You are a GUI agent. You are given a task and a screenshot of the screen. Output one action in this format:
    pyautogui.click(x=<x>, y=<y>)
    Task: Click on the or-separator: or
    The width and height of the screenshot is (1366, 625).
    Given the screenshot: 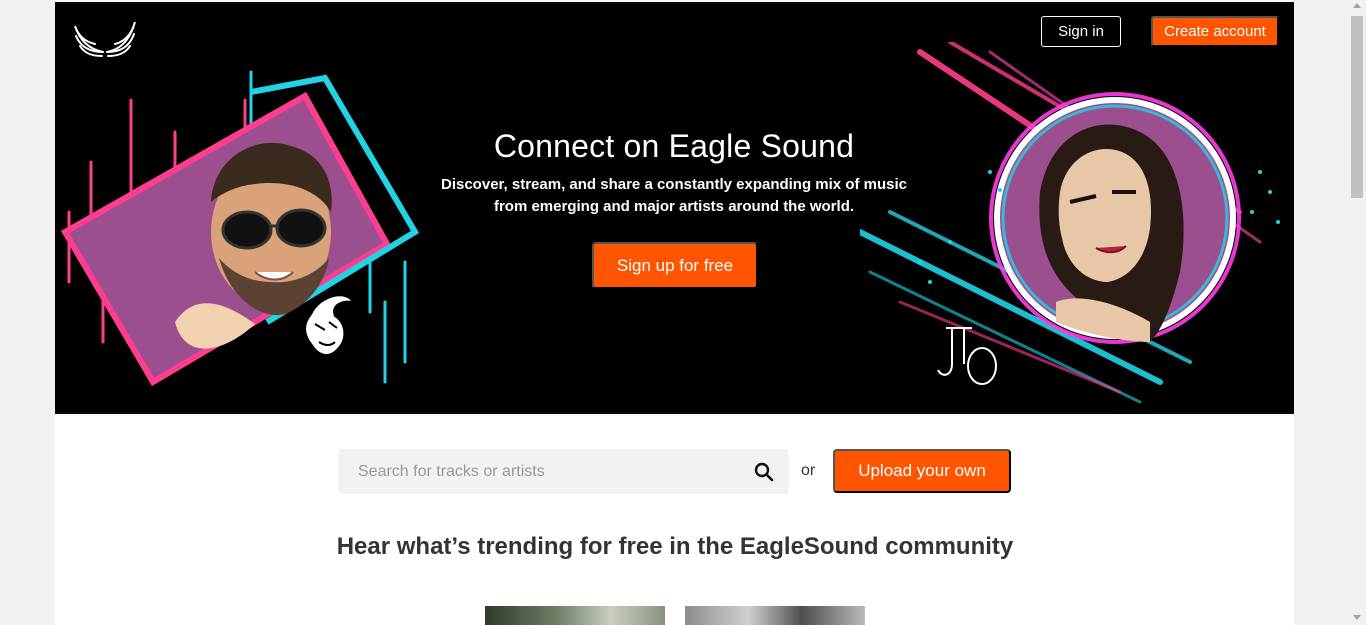 What is the action you would take?
    pyautogui.click(x=808, y=470)
    